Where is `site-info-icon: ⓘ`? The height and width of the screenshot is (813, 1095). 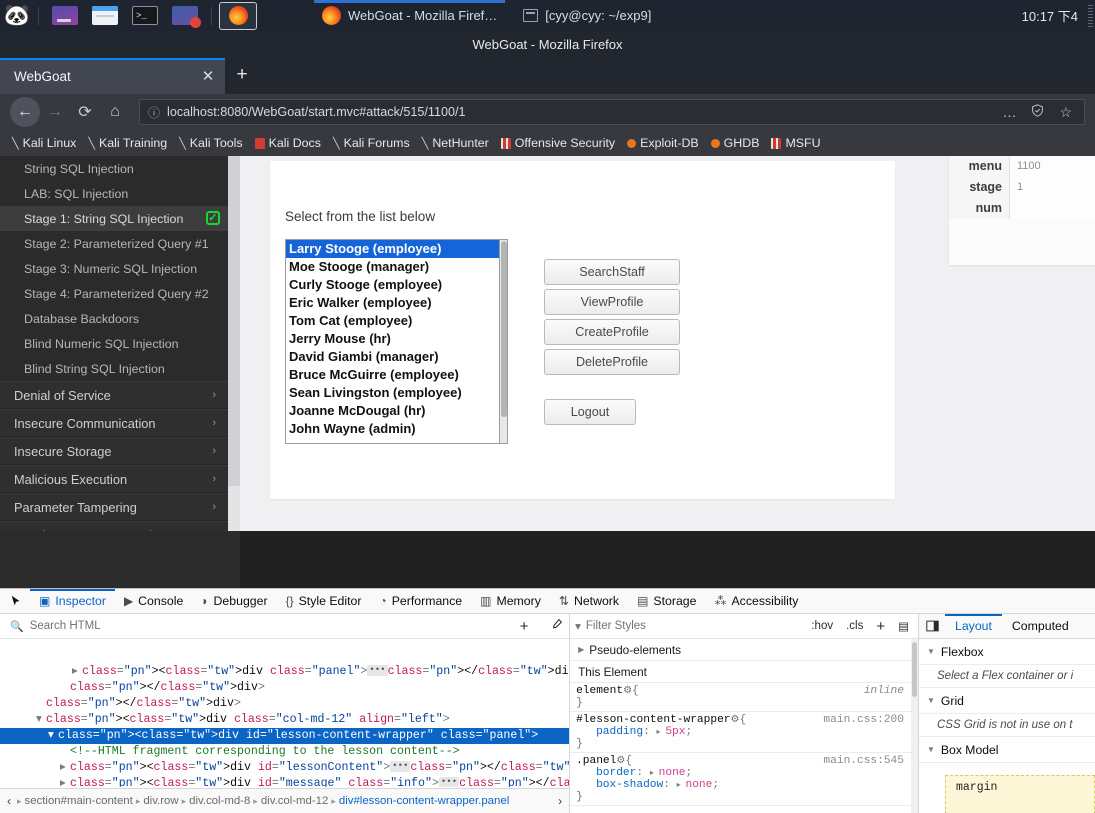 site-info-icon: ⓘ is located at coordinates (154, 112).